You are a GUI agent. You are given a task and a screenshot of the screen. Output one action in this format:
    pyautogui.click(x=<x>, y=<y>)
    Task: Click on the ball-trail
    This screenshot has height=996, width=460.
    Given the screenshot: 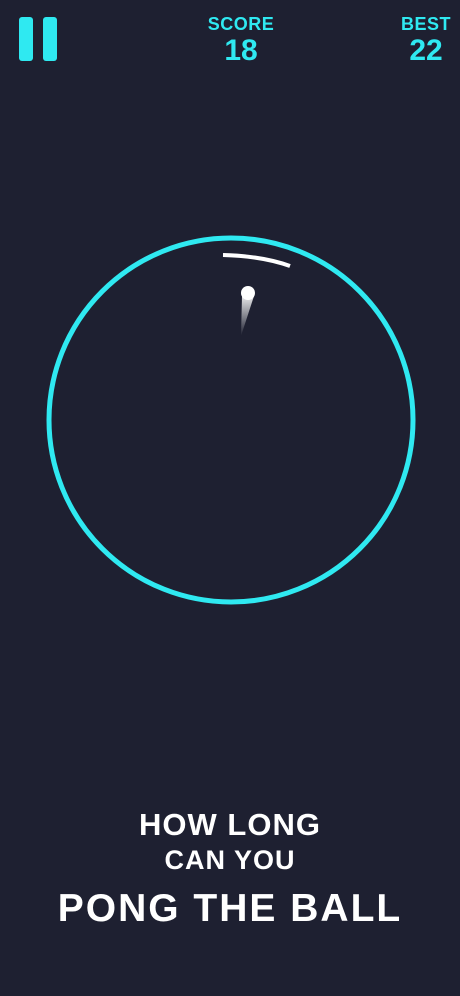 What is the action you would take?
    pyautogui.click(x=247, y=316)
    